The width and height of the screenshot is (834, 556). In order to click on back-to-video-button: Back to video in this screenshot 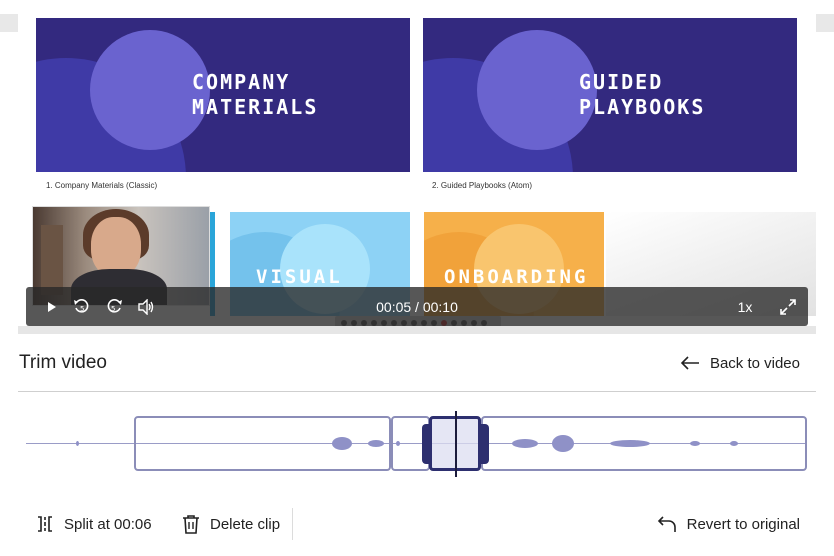, I will do `click(740, 363)`.